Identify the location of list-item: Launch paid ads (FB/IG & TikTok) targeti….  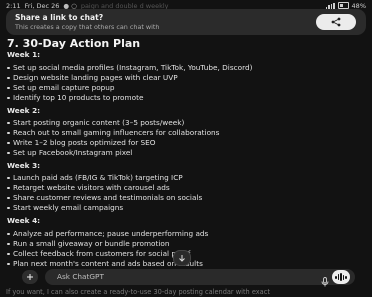
(95, 177).